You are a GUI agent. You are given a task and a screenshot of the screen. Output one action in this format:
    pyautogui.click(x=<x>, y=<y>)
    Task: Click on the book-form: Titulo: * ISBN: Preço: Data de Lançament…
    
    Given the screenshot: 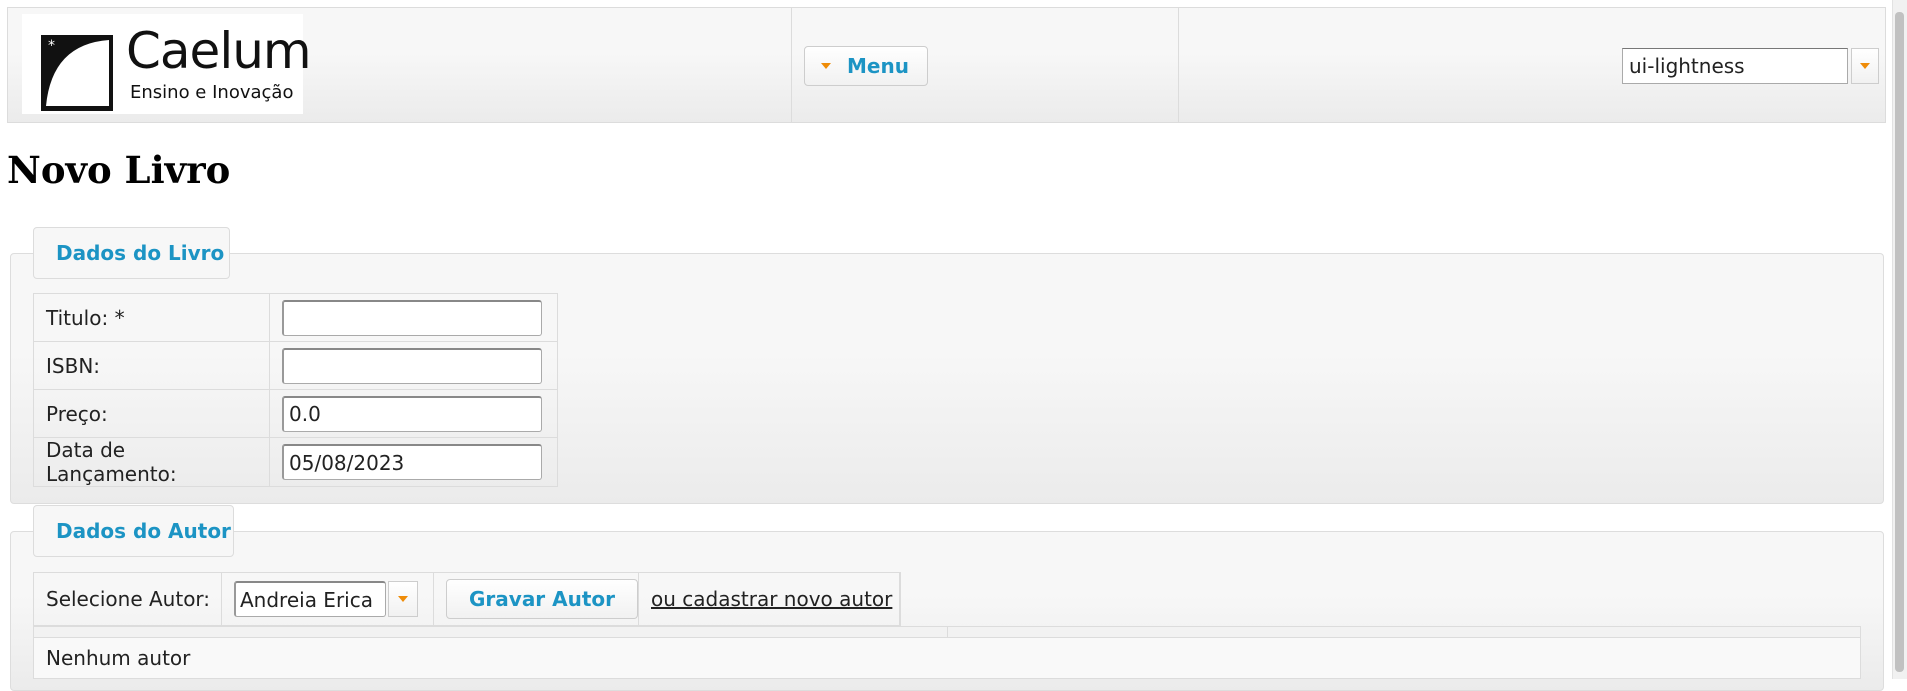 What is the action you would take?
    pyautogui.click(x=295, y=390)
    